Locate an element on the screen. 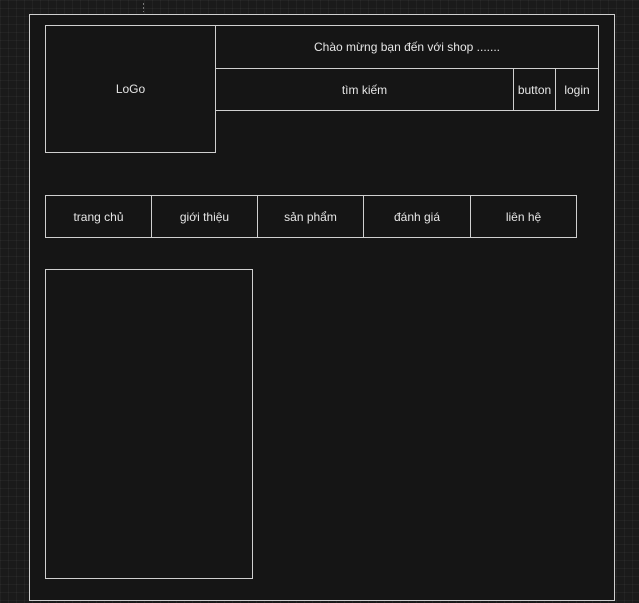 Image resolution: width=639 pixels, height=603 pixels. nav-item-label: trang chủ is located at coordinates (98, 216).